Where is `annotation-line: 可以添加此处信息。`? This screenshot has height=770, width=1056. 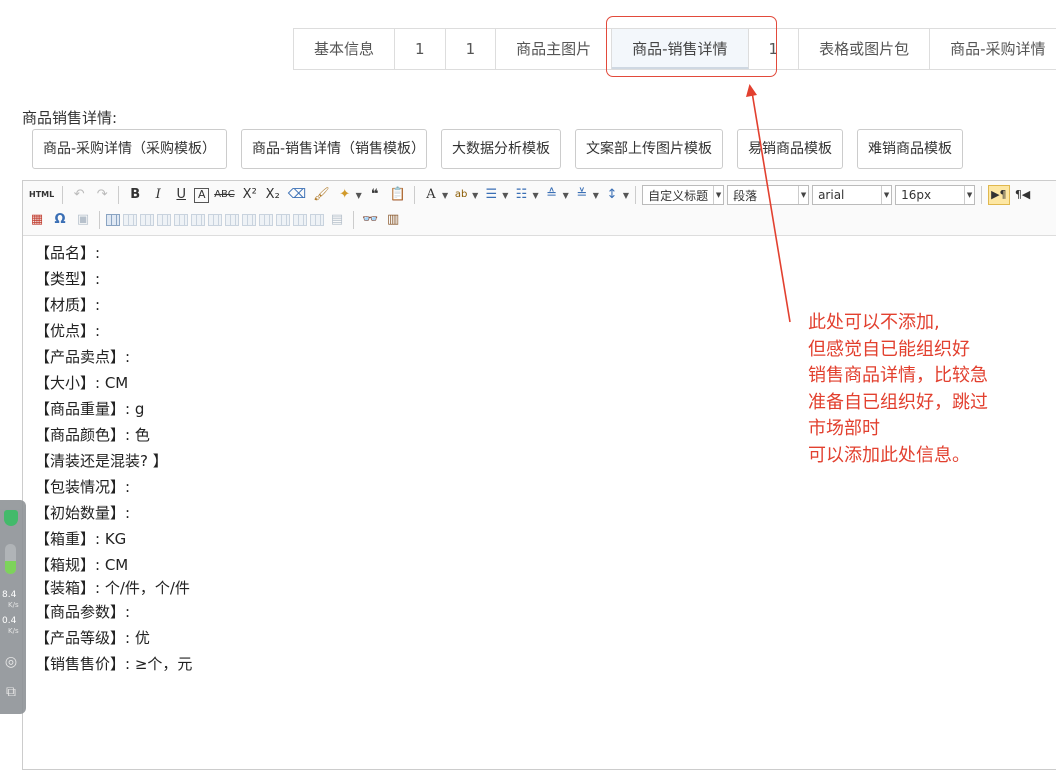
annotation-line: 可以添加此处信息。 is located at coordinates (889, 455).